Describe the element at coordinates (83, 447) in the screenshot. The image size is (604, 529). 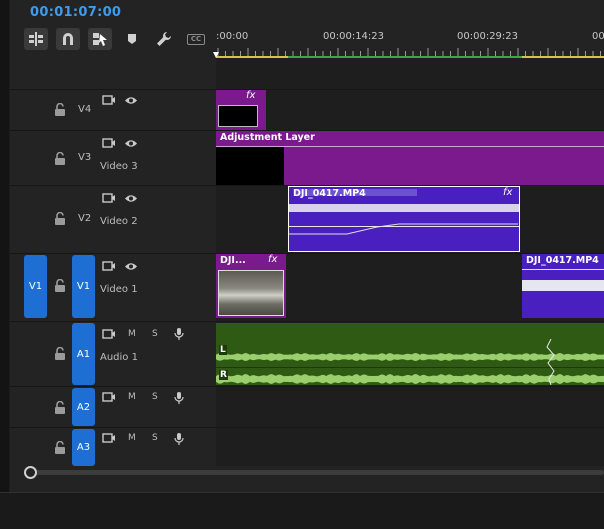
I see `track-target-a3: A3` at that location.